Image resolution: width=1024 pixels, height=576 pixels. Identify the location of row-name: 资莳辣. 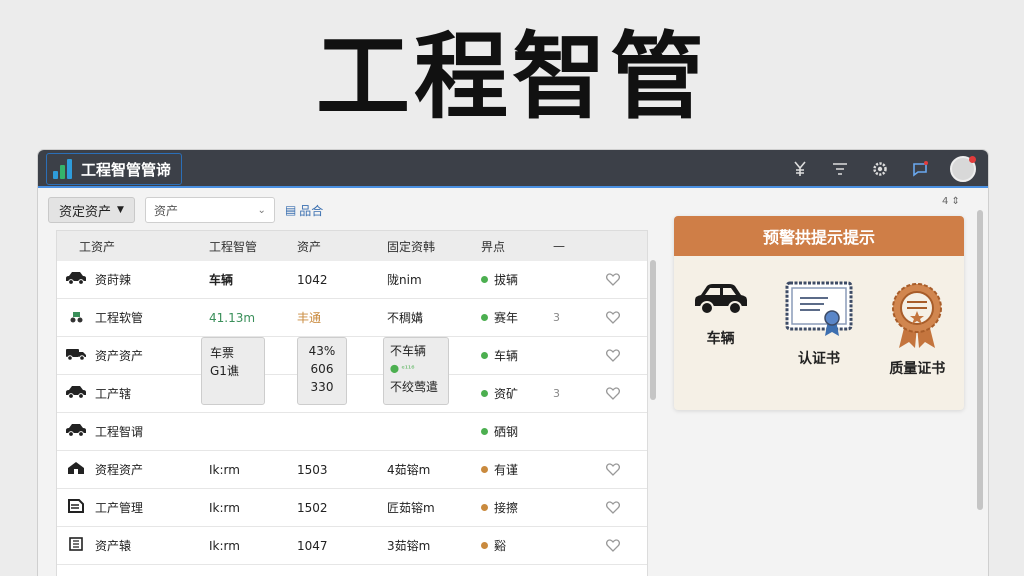
(113, 280).